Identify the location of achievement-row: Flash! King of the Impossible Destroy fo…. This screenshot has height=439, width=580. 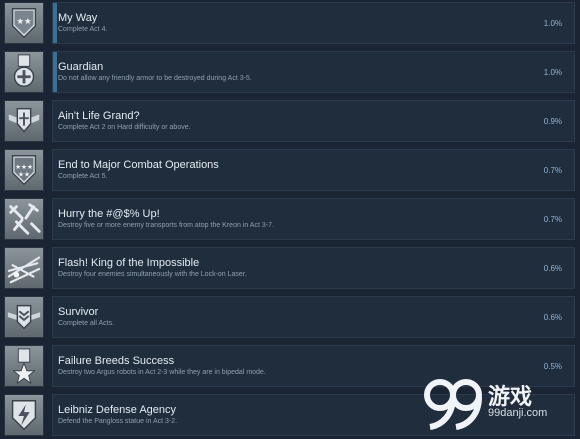
(290, 269).